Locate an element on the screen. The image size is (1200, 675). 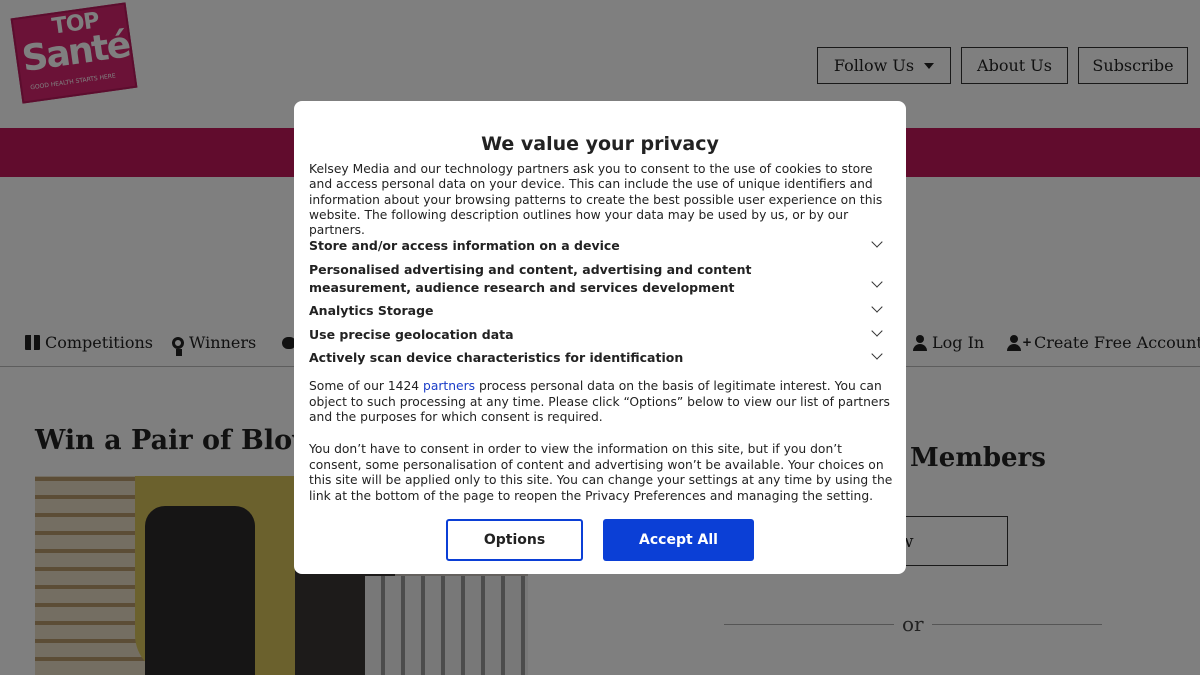
partners-link: partners is located at coordinates (449, 386).